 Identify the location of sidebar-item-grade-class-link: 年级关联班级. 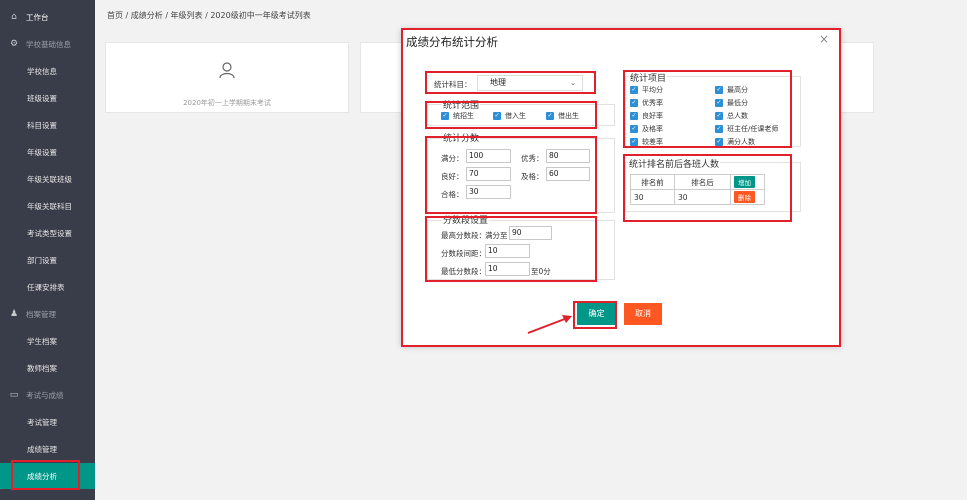
(47, 179).